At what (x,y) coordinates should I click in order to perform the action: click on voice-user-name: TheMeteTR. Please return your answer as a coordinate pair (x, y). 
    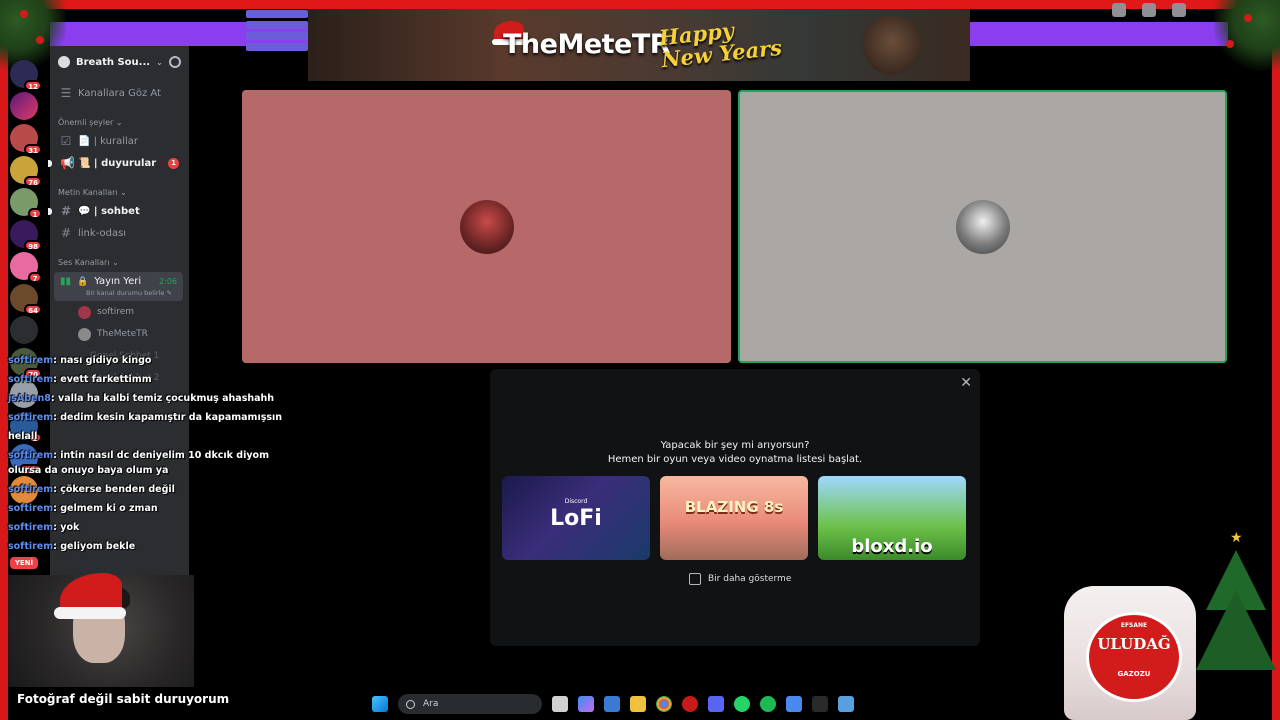
    Looking at the image, I should click on (122, 334).